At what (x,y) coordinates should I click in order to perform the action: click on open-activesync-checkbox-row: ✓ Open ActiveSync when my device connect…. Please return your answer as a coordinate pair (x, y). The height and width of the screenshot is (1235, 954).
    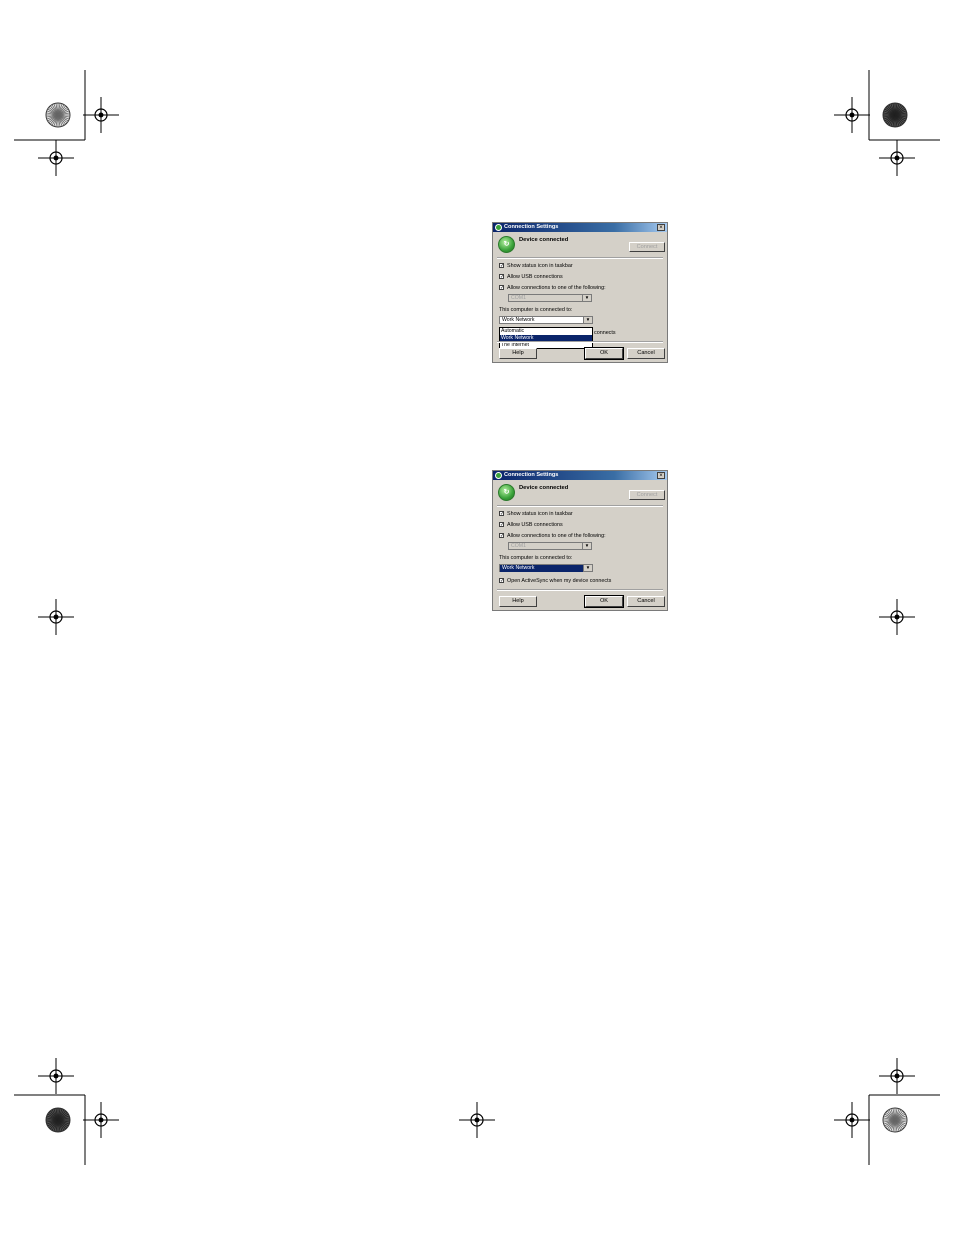
    Looking at the image, I should click on (555, 580).